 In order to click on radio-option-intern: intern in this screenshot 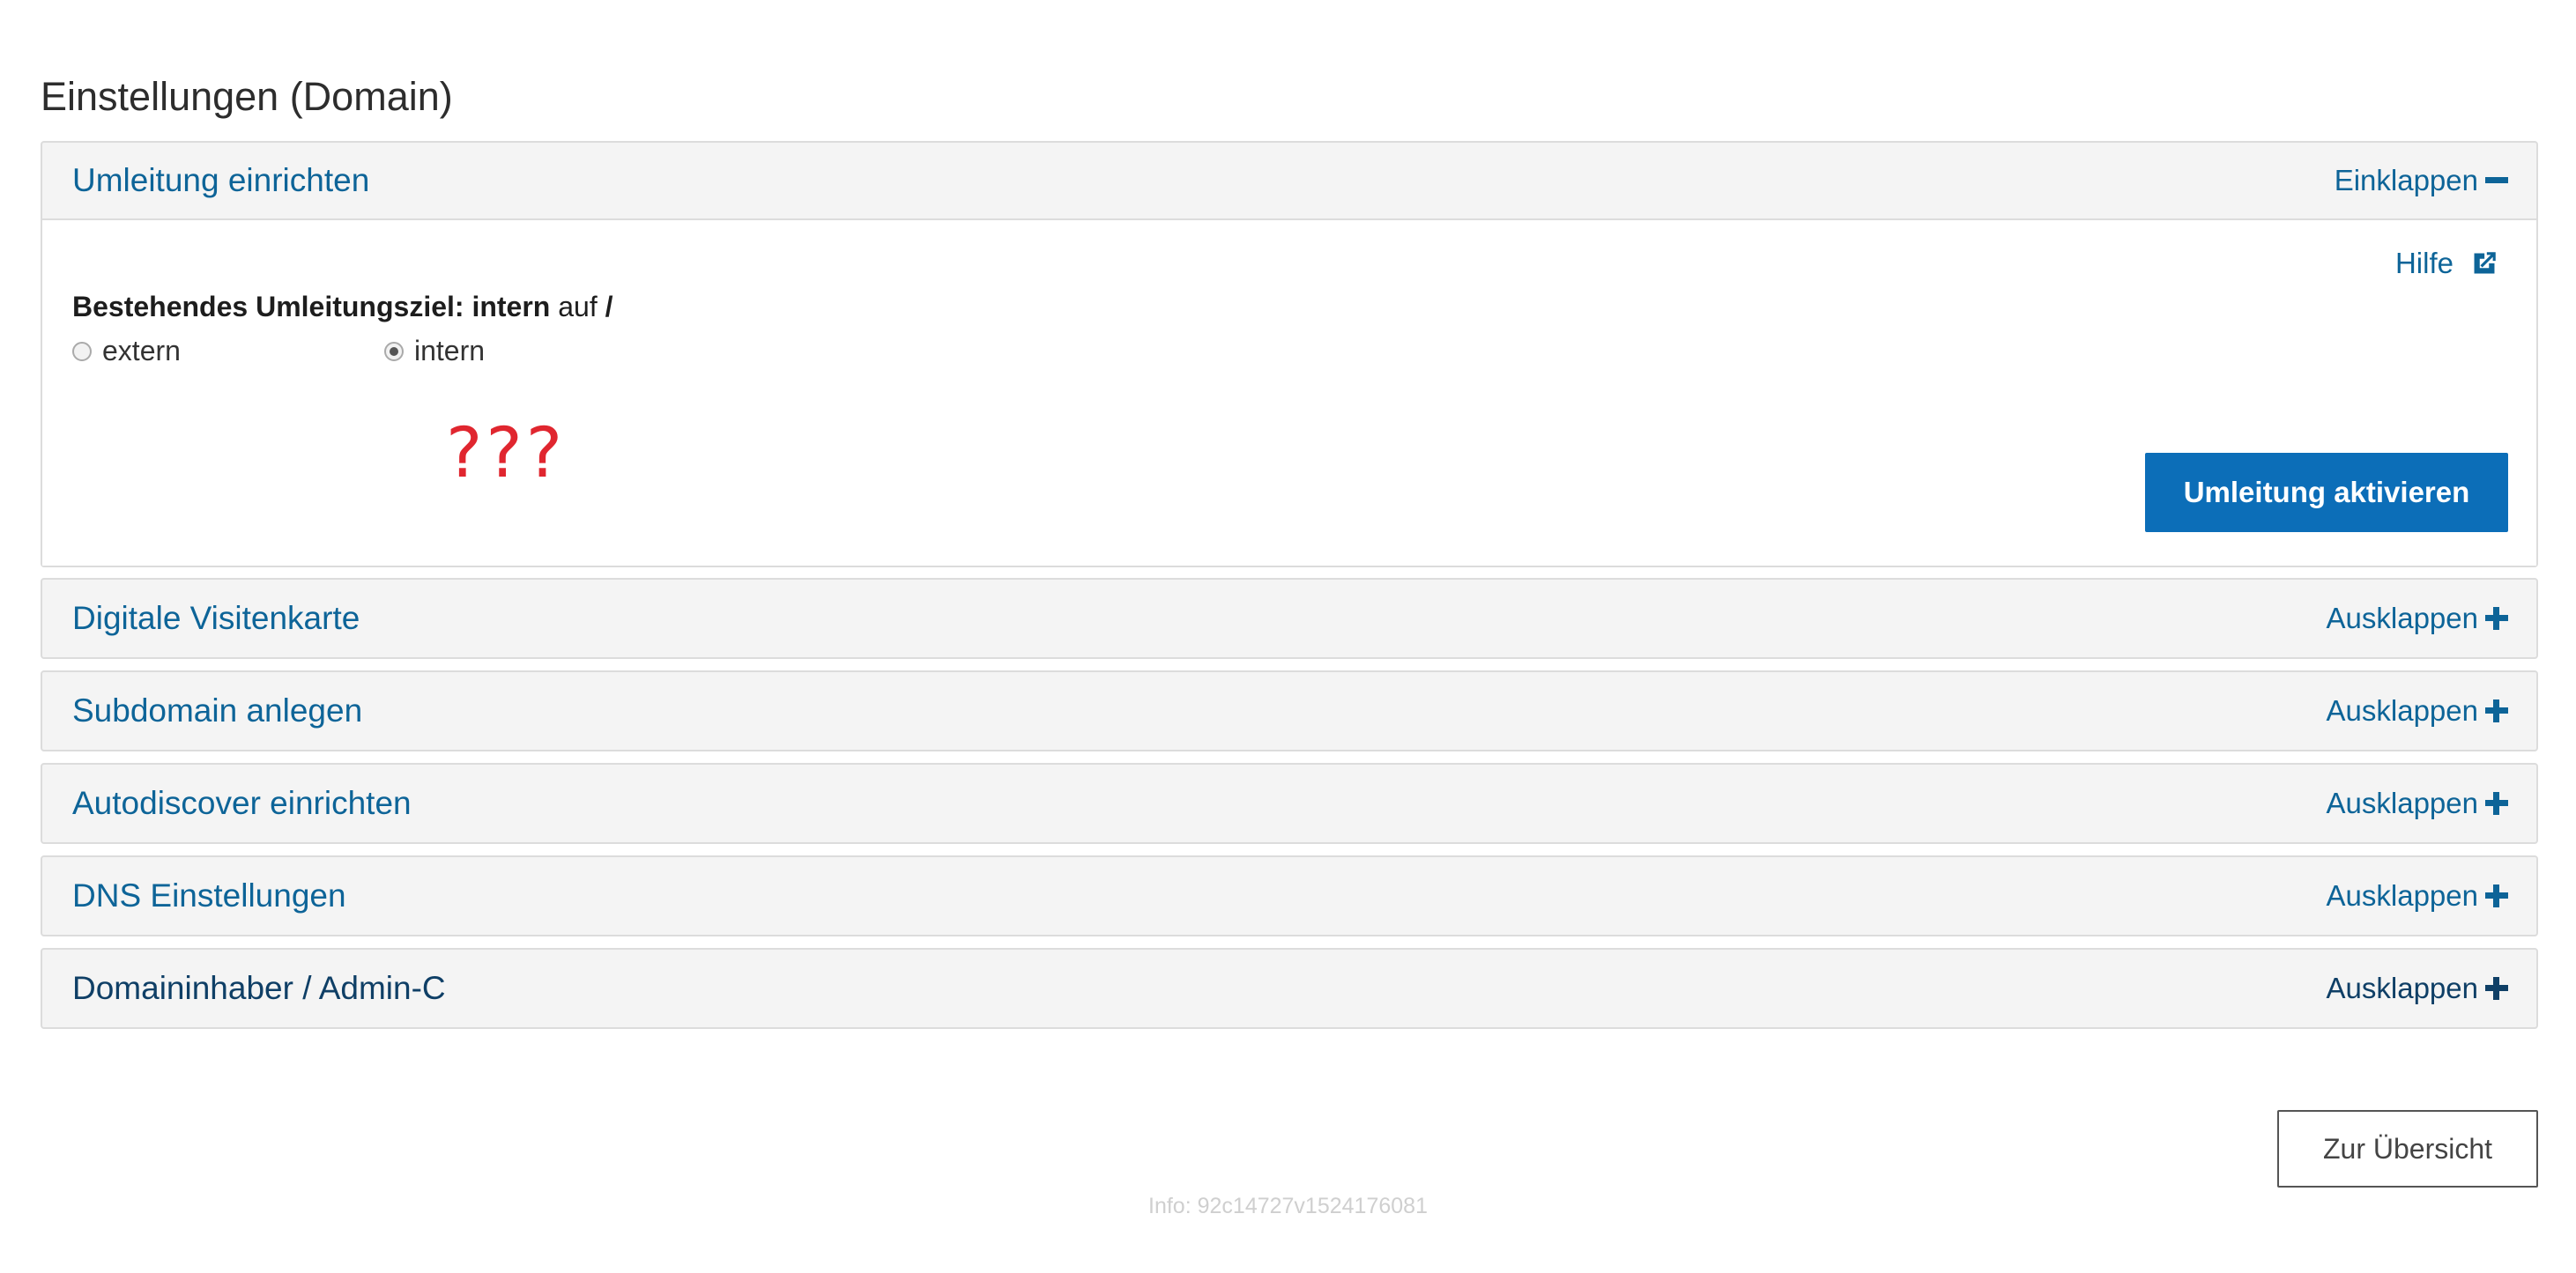, I will do `click(434, 351)`.